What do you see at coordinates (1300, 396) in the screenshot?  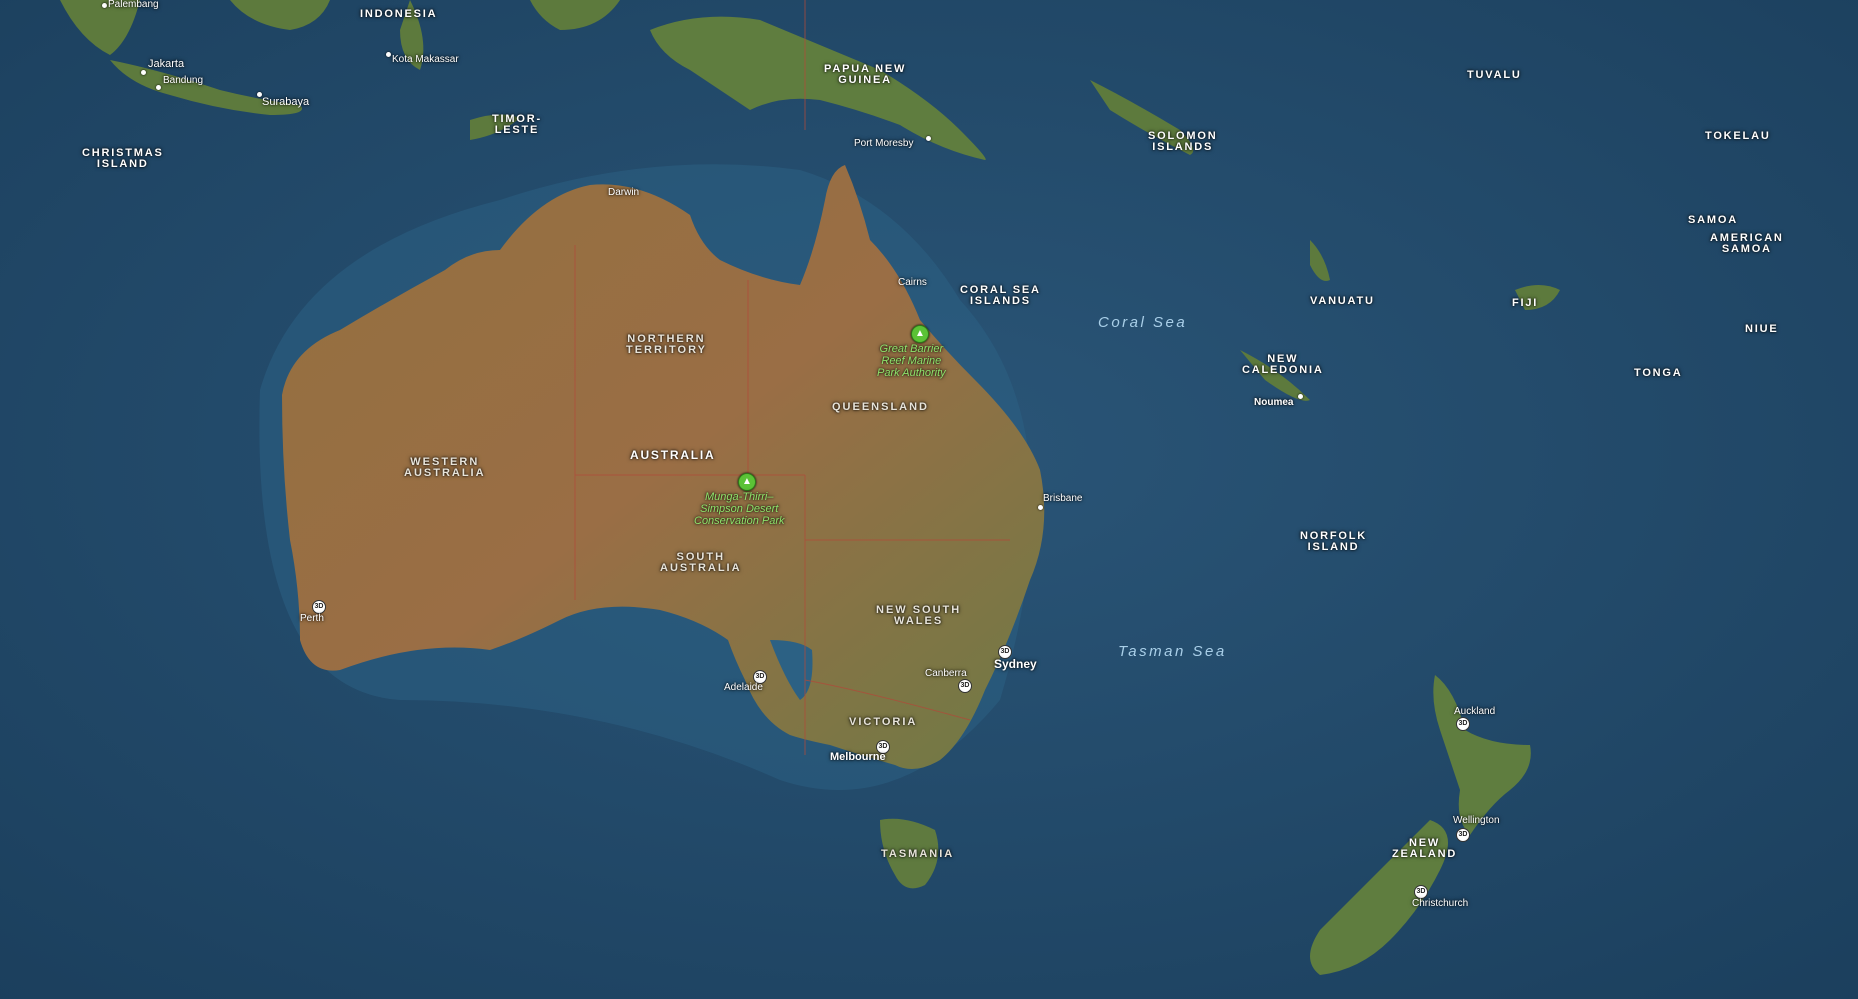 I see `city-dot-noumea` at bounding box center [1300, 396].